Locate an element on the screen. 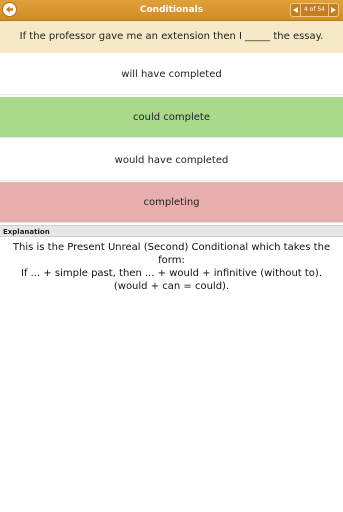  triangle-right-icon is located at coordinates (333, 10).